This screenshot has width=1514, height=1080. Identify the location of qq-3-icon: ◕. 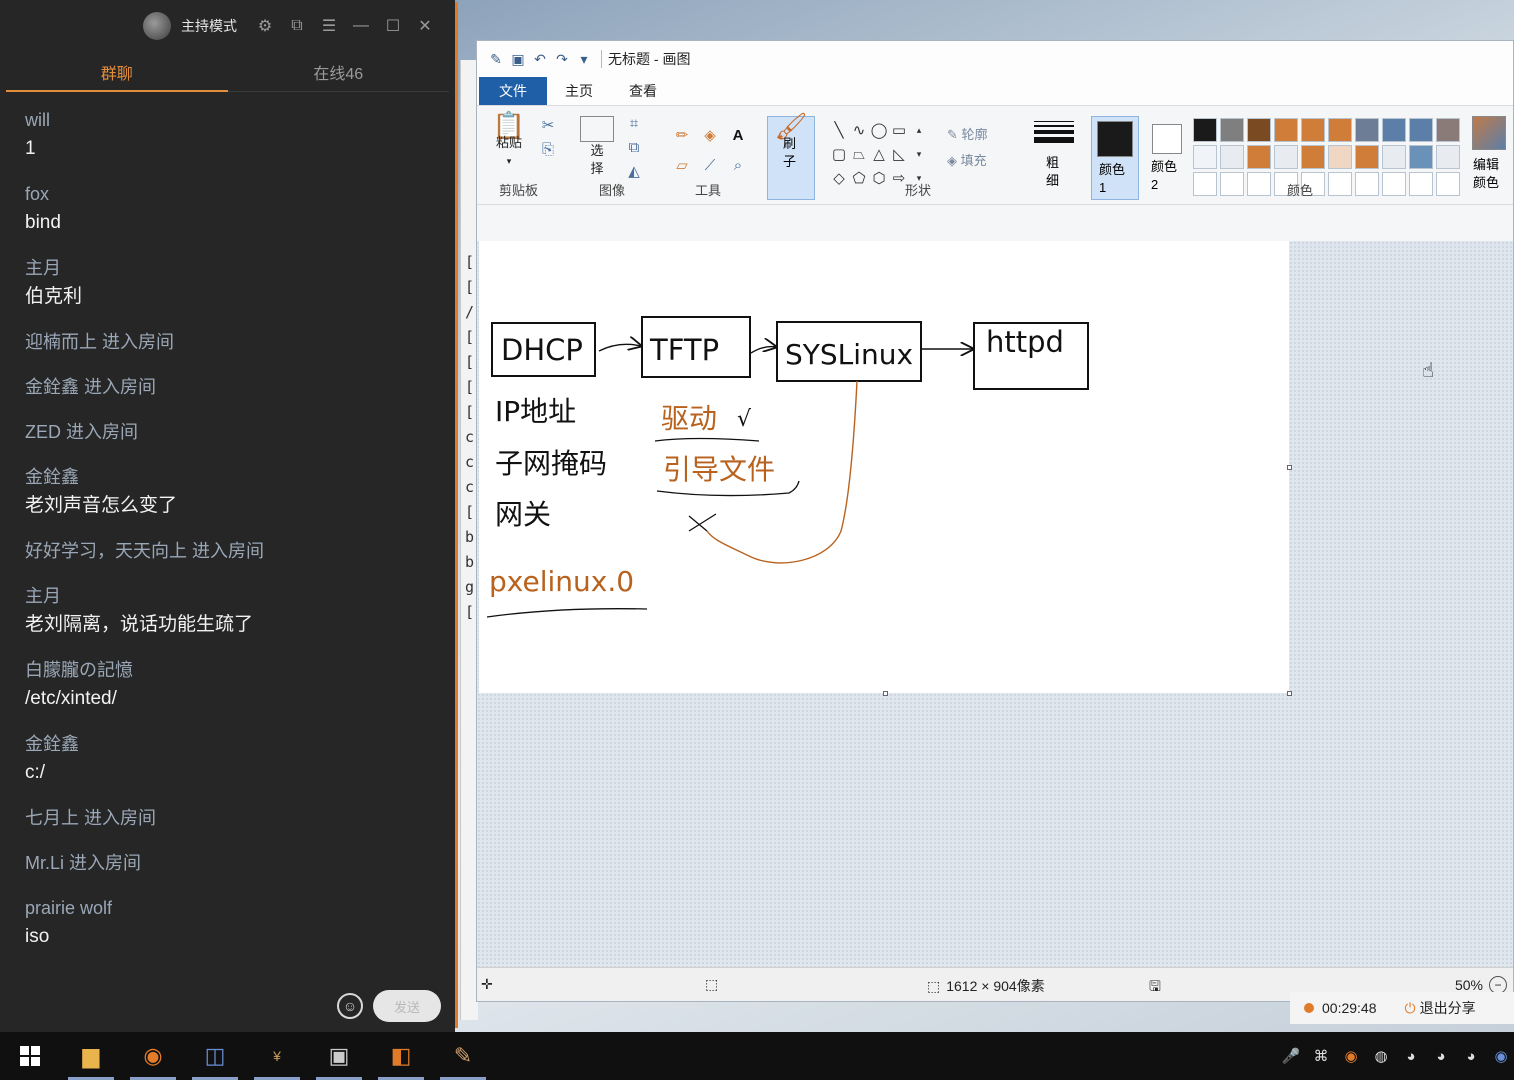
(1471, 1056).